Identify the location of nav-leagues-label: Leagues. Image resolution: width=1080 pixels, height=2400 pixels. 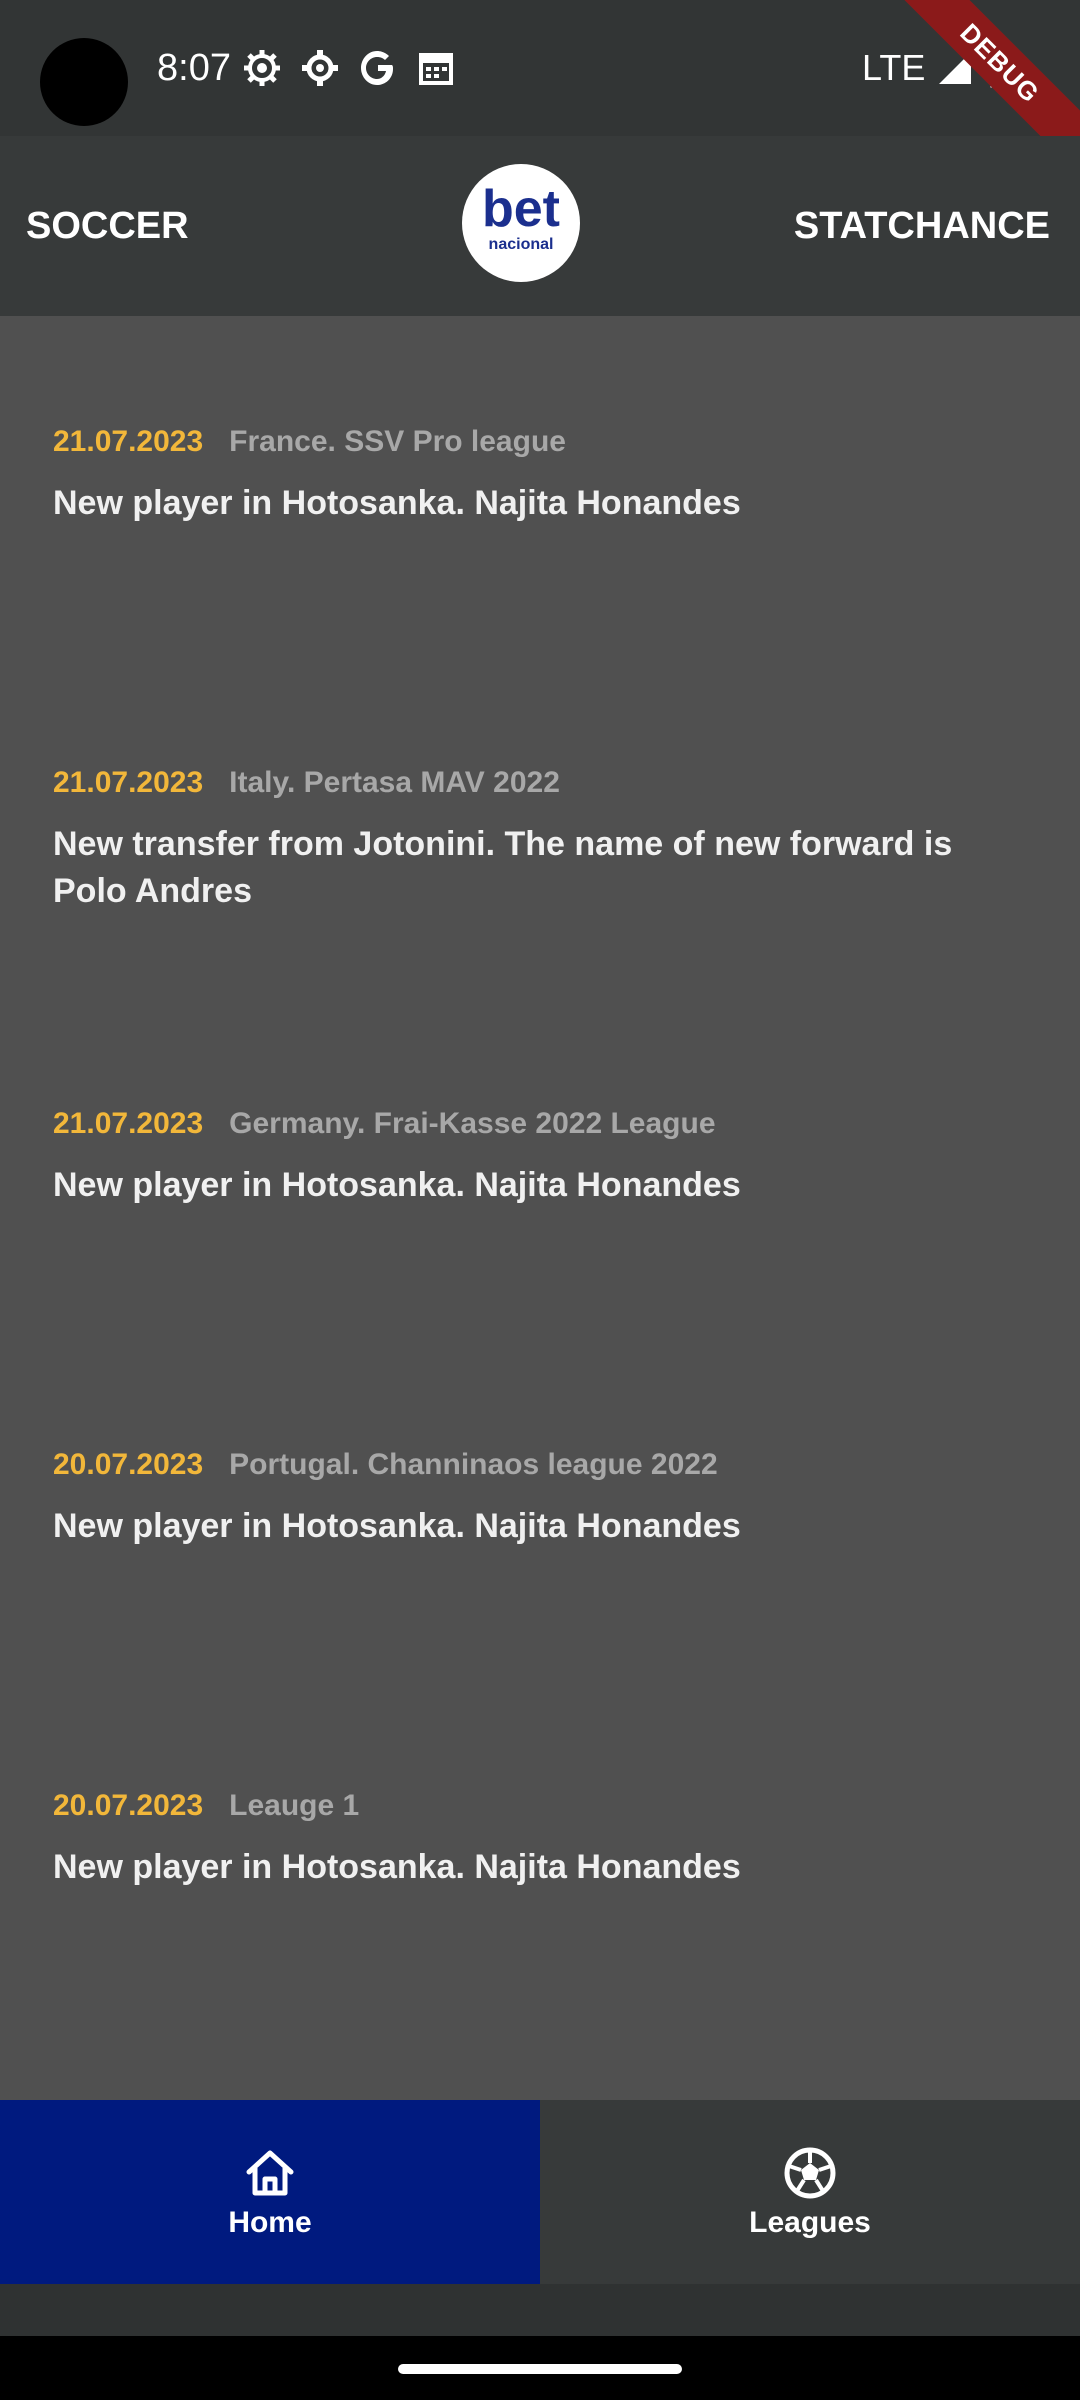
(810, 2222).